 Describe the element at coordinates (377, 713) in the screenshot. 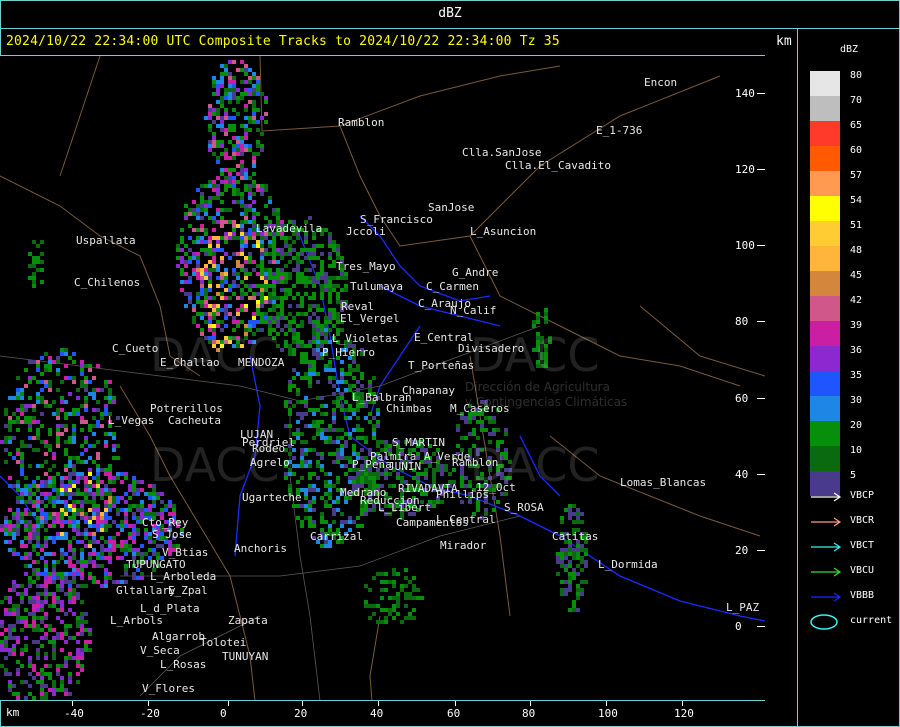

I see `x-tick-40: 40` at that location.